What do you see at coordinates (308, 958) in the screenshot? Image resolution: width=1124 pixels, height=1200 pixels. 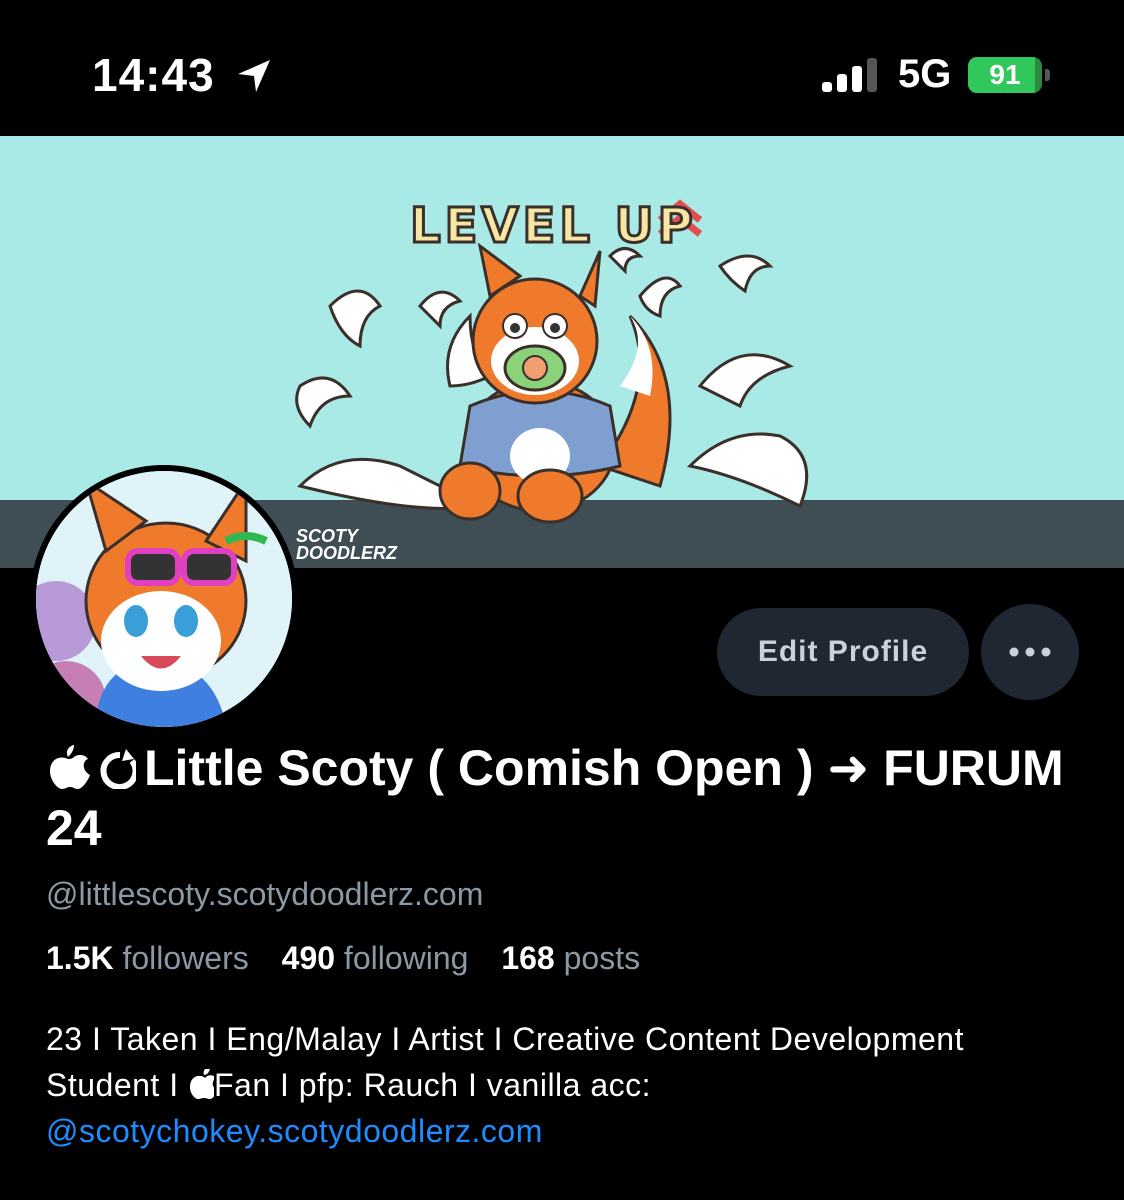 I see `following-count: 490` at bounding box center [308, 958].